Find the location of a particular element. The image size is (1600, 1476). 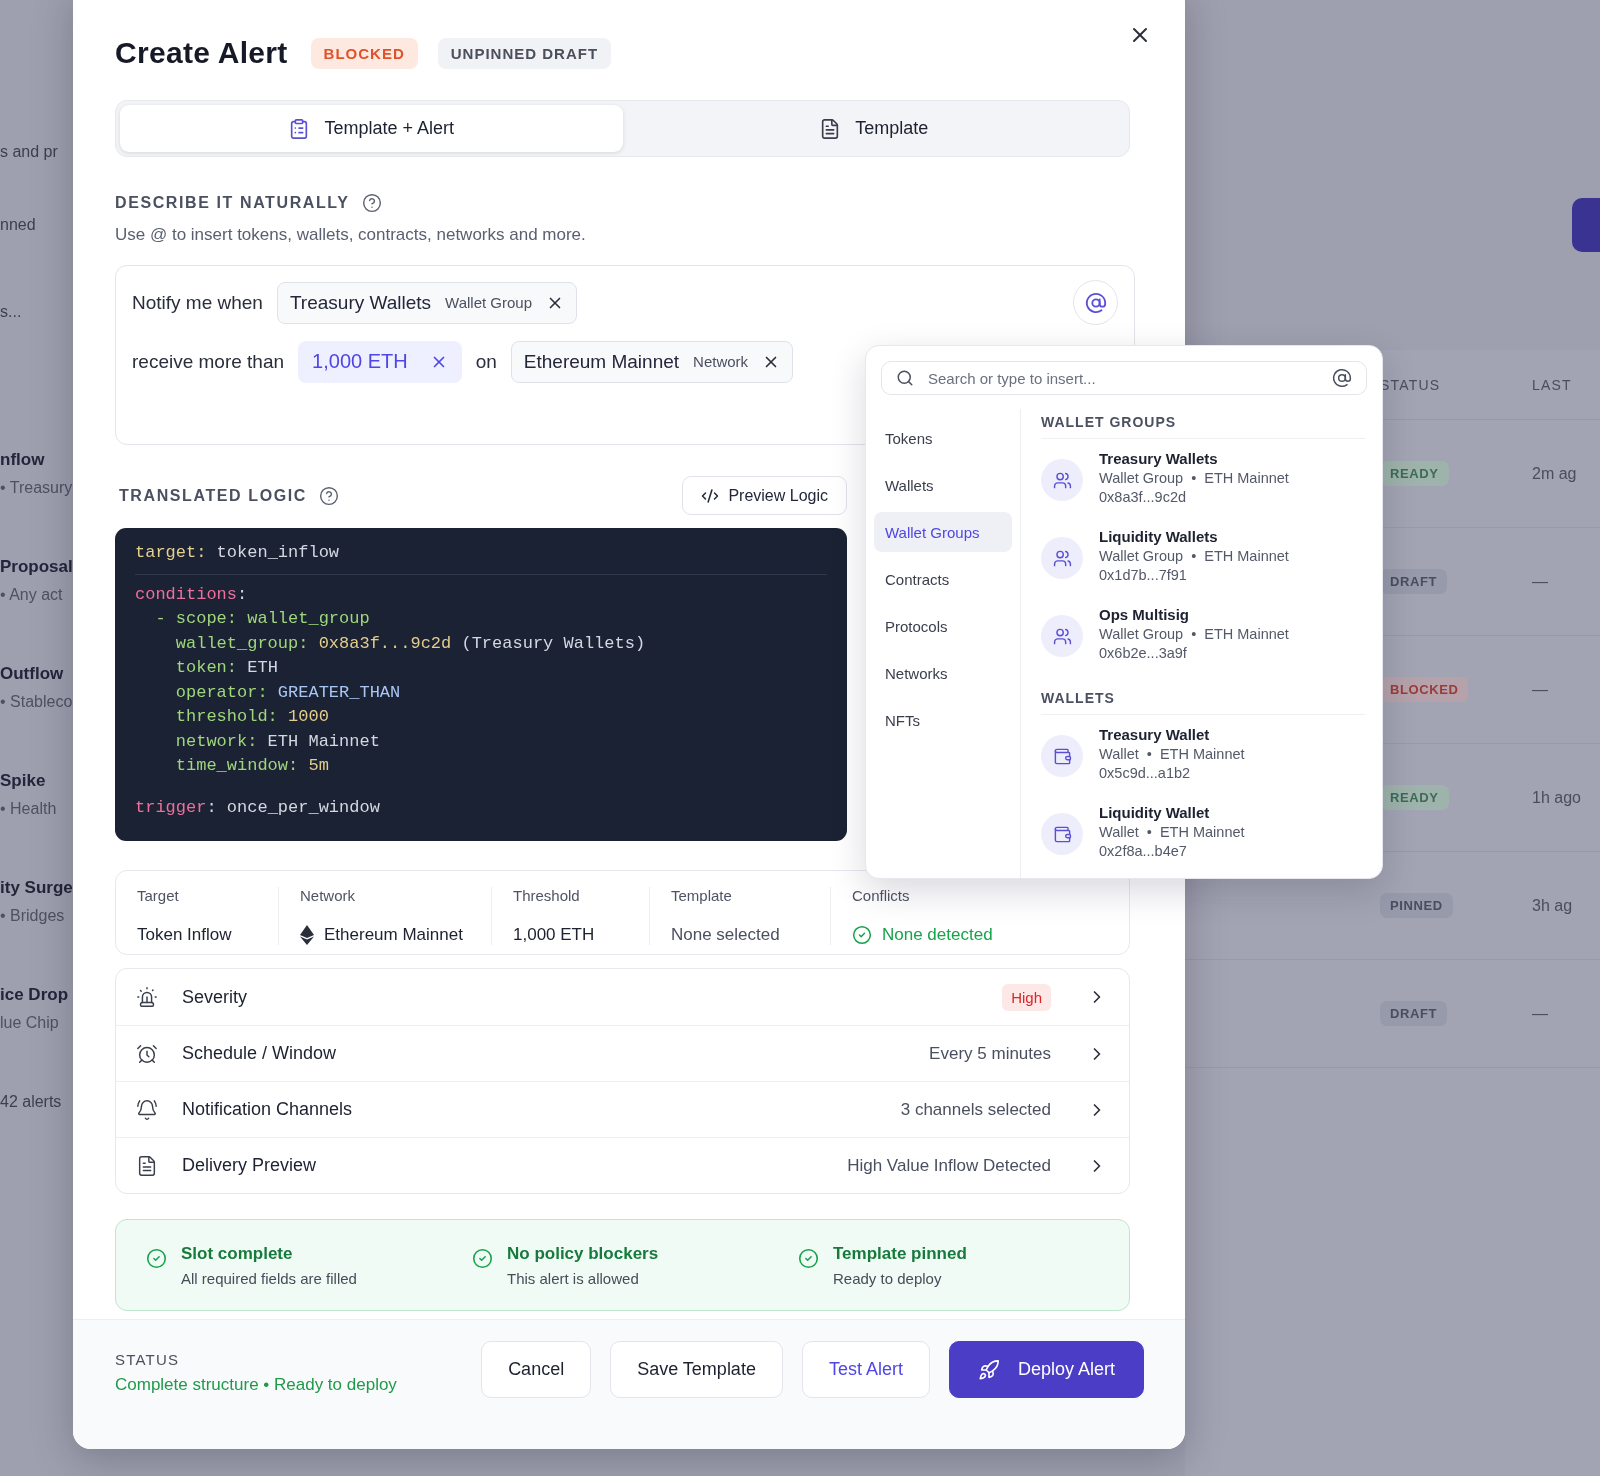

result-address: 0x5c9d...a1b2 is located at coordinates (1145, 773).